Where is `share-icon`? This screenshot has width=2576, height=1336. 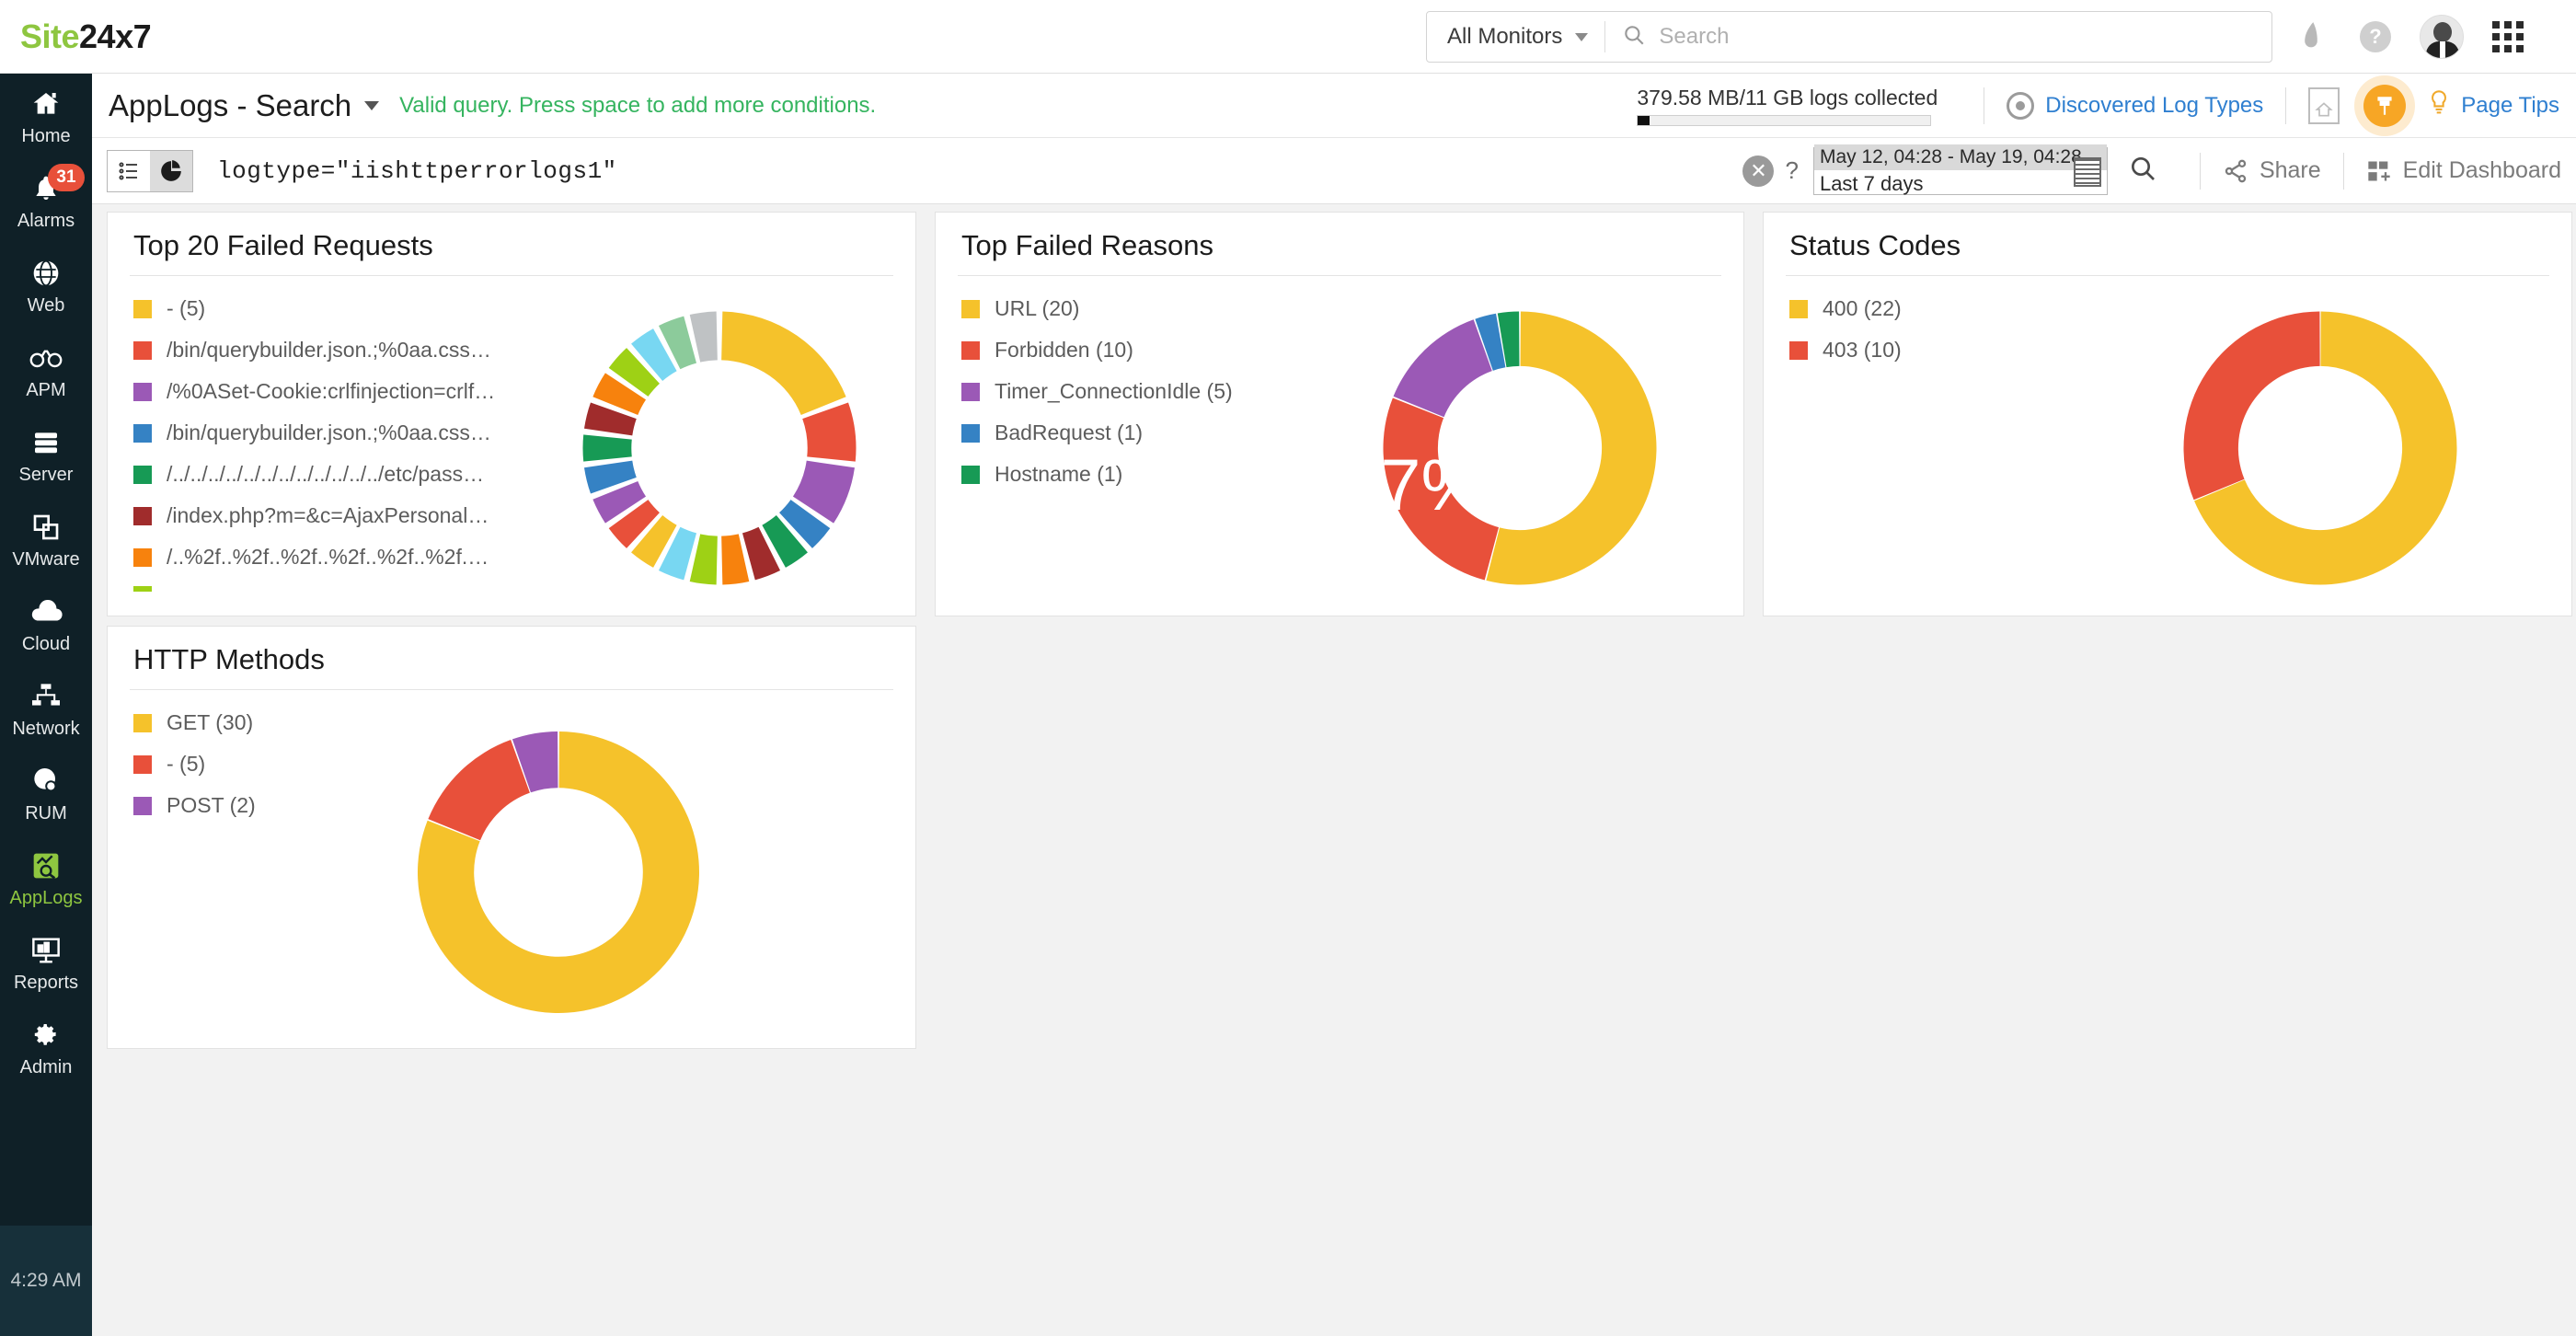 share-icon is located at coordinates (2236, 170).